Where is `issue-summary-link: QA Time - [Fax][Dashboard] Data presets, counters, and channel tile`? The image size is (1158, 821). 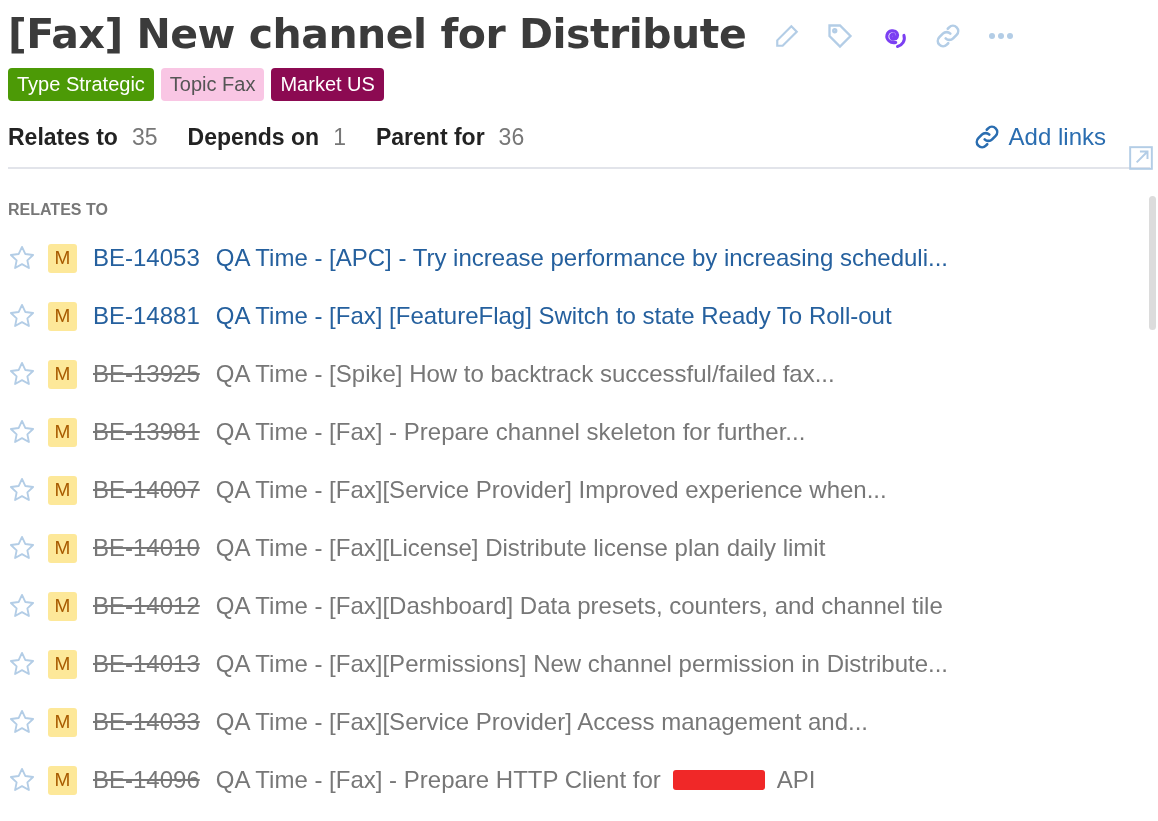 issue-summary-link: QA Time - [Fax][Dashboard] Data presets, counters, and channel tile is located at coordinates (579, 606).